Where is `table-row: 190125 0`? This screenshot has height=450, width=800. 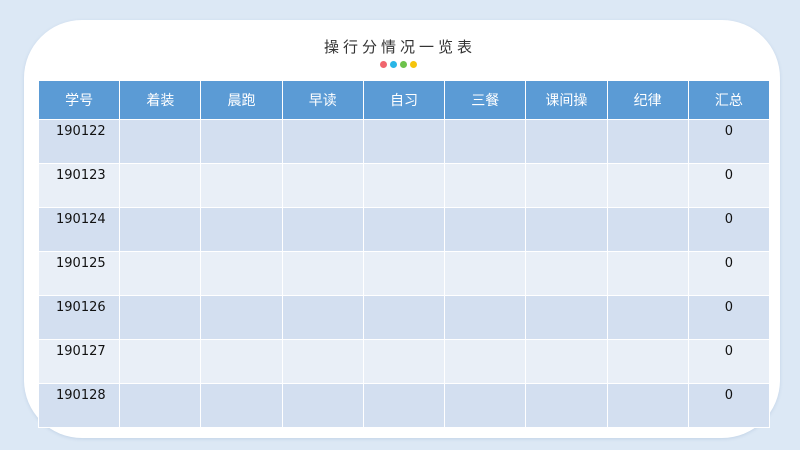 table-row: 190125 0 is located at coordinates (404, 273).